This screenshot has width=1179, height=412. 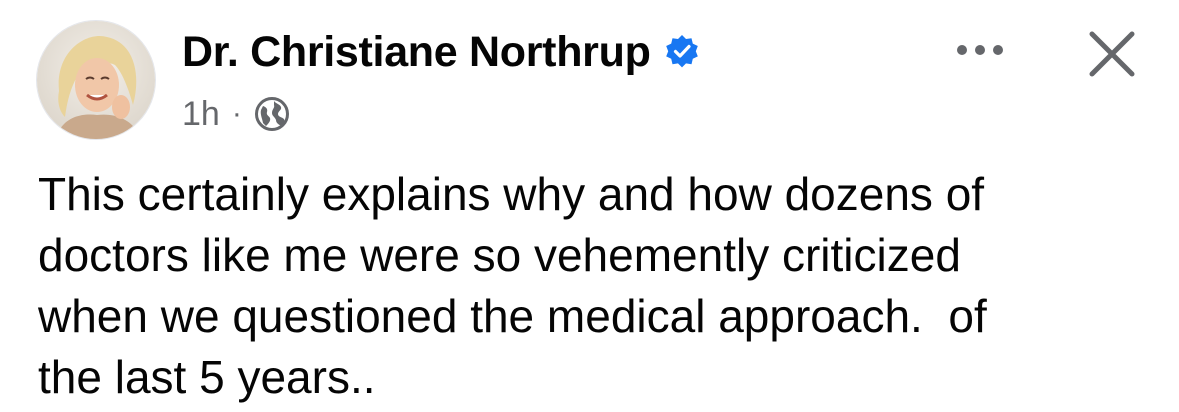 I want to click on close-icon, so click(x=1112, y=54).